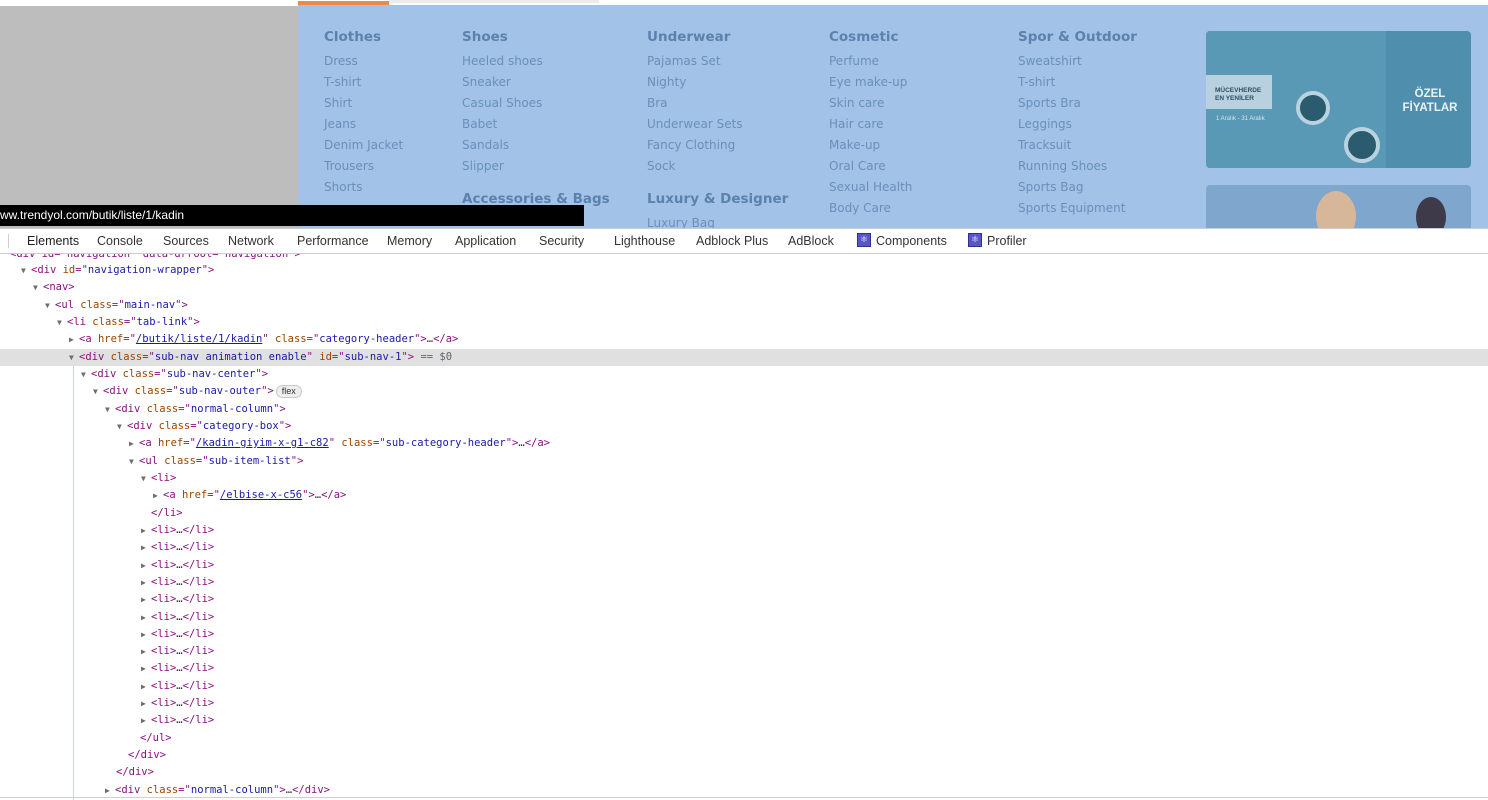  I want to click on menu-item: Pajamas Set, so click(695, 61).